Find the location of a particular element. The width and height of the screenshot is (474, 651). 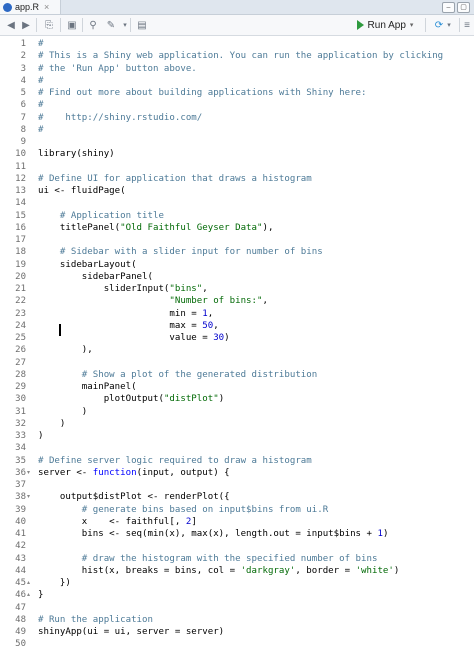

back-icon: ◀ is located at coordinates (11, 25).